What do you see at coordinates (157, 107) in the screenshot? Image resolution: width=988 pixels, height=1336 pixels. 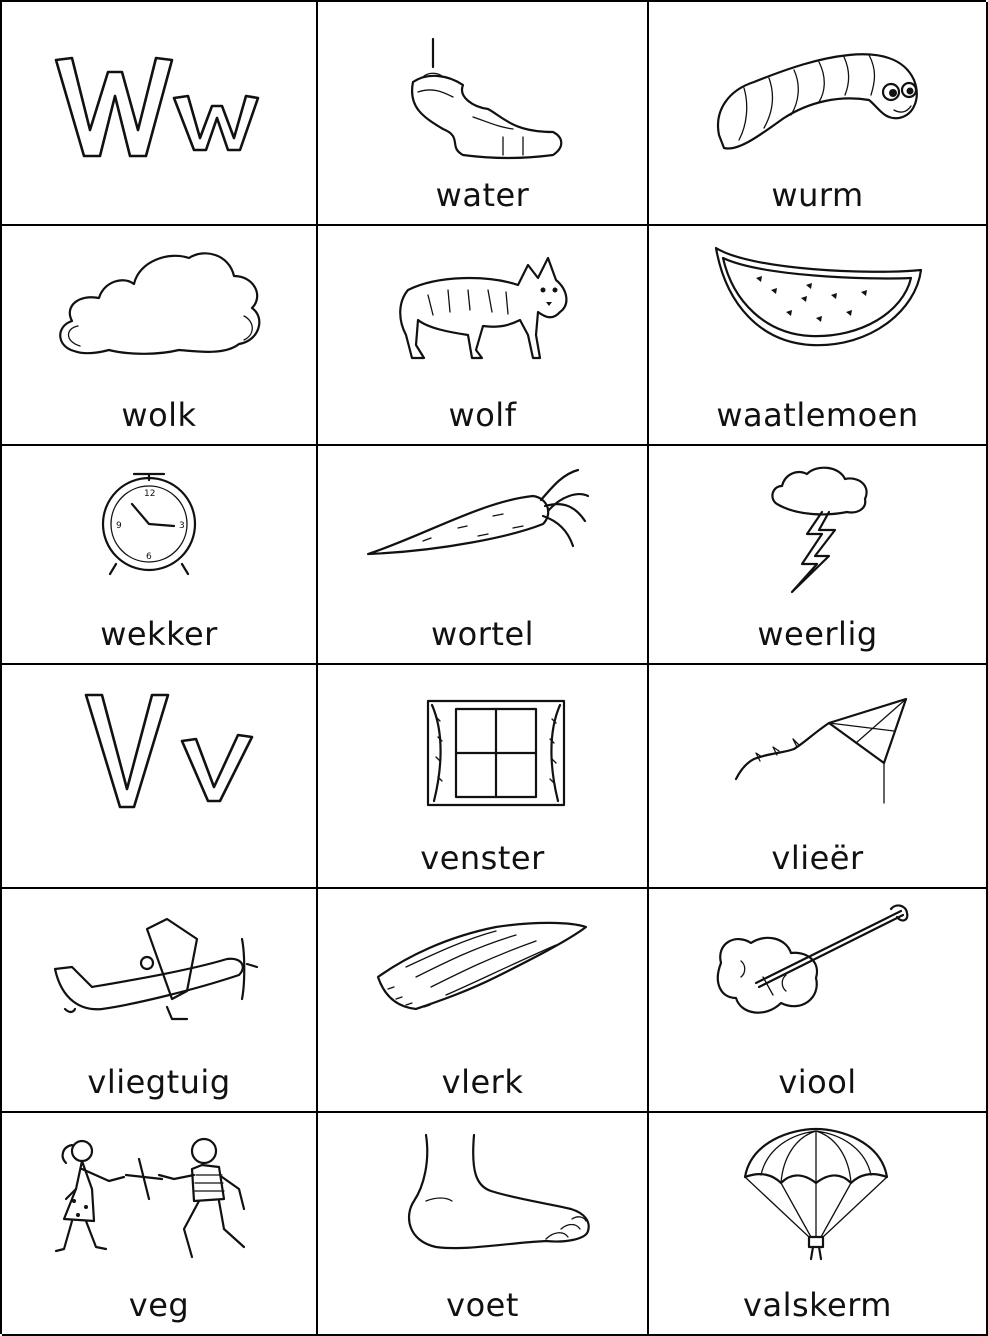 I see `letter-w-icon` at bounding box center [157, 107].